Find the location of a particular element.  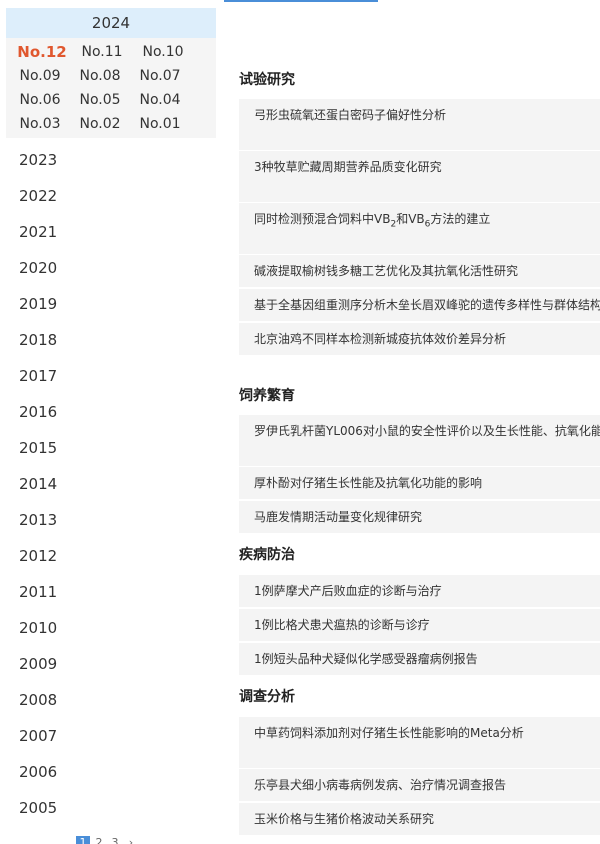

article-link: 1例短头品种犬疑似化学感受器瘤病例报告 is located at coordinates (419, 659).